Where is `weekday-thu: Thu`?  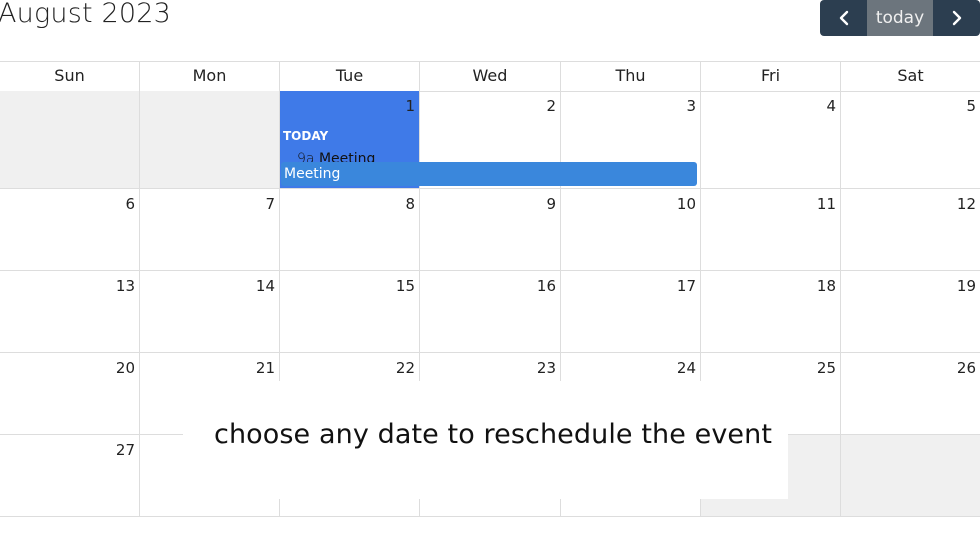
weekday-thu: Thu is located at coordinates (630, 76).